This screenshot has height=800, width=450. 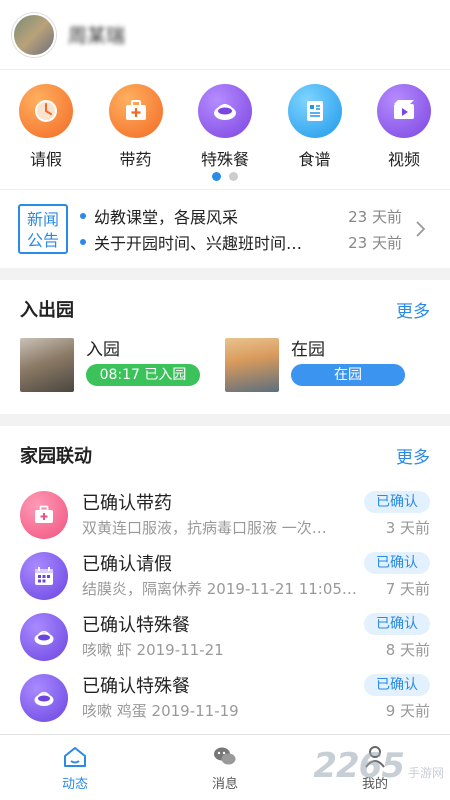 I want to click on item-subtitle: 咳嗽 鸡蛋 2019-11-19, so click(x=160, y=710).